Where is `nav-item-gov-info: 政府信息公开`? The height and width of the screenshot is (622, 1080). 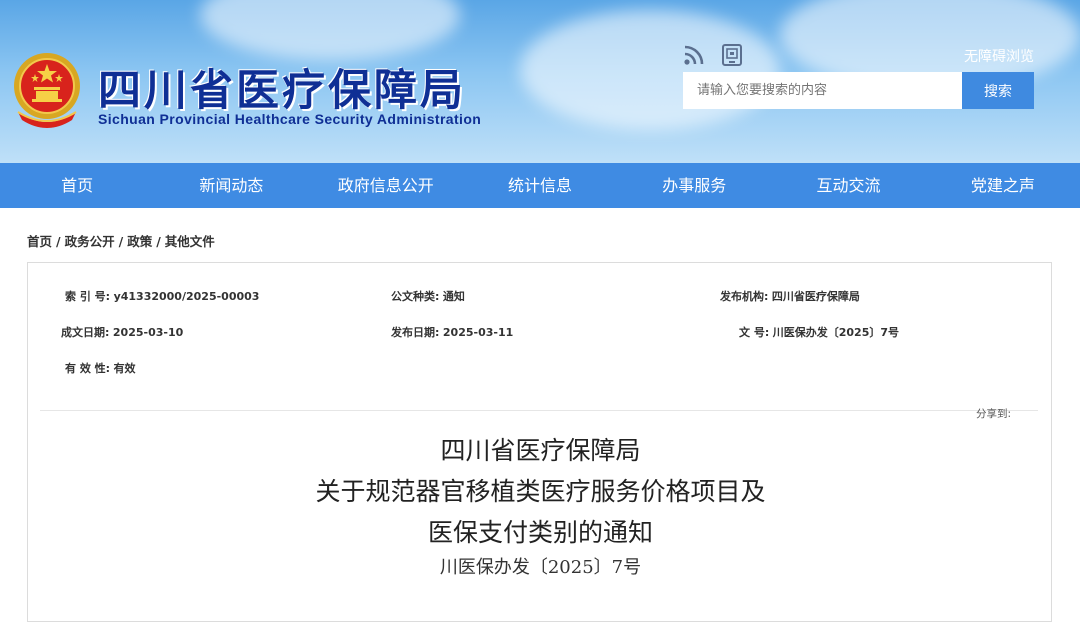 nav-item-gov-info: 政府信息公开 is located at coordinates (386, 185).